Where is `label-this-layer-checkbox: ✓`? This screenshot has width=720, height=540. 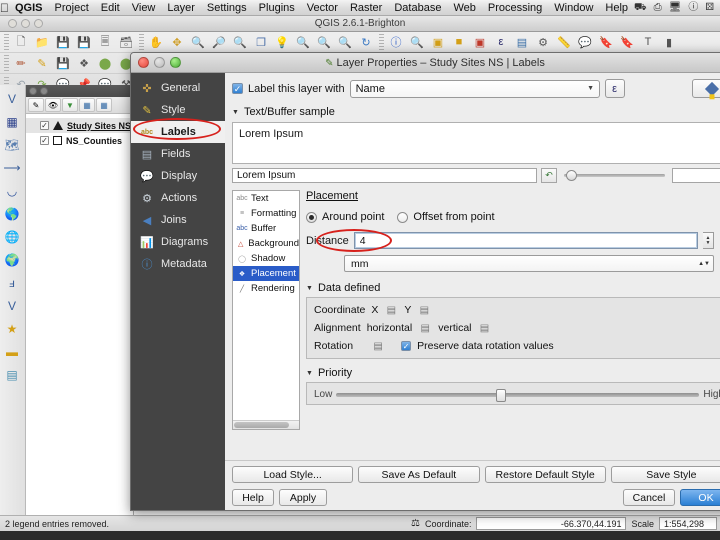 label-this-layer-checkbox: ✓ is located at coordinates (237, 88).